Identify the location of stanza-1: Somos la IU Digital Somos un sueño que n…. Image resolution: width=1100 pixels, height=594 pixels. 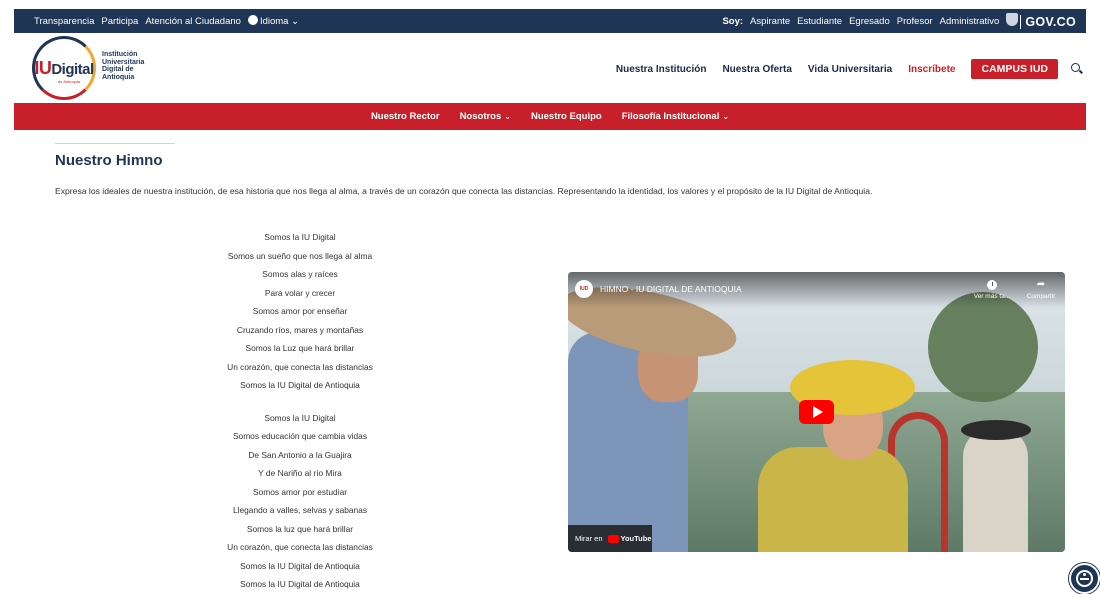
(300, 311).